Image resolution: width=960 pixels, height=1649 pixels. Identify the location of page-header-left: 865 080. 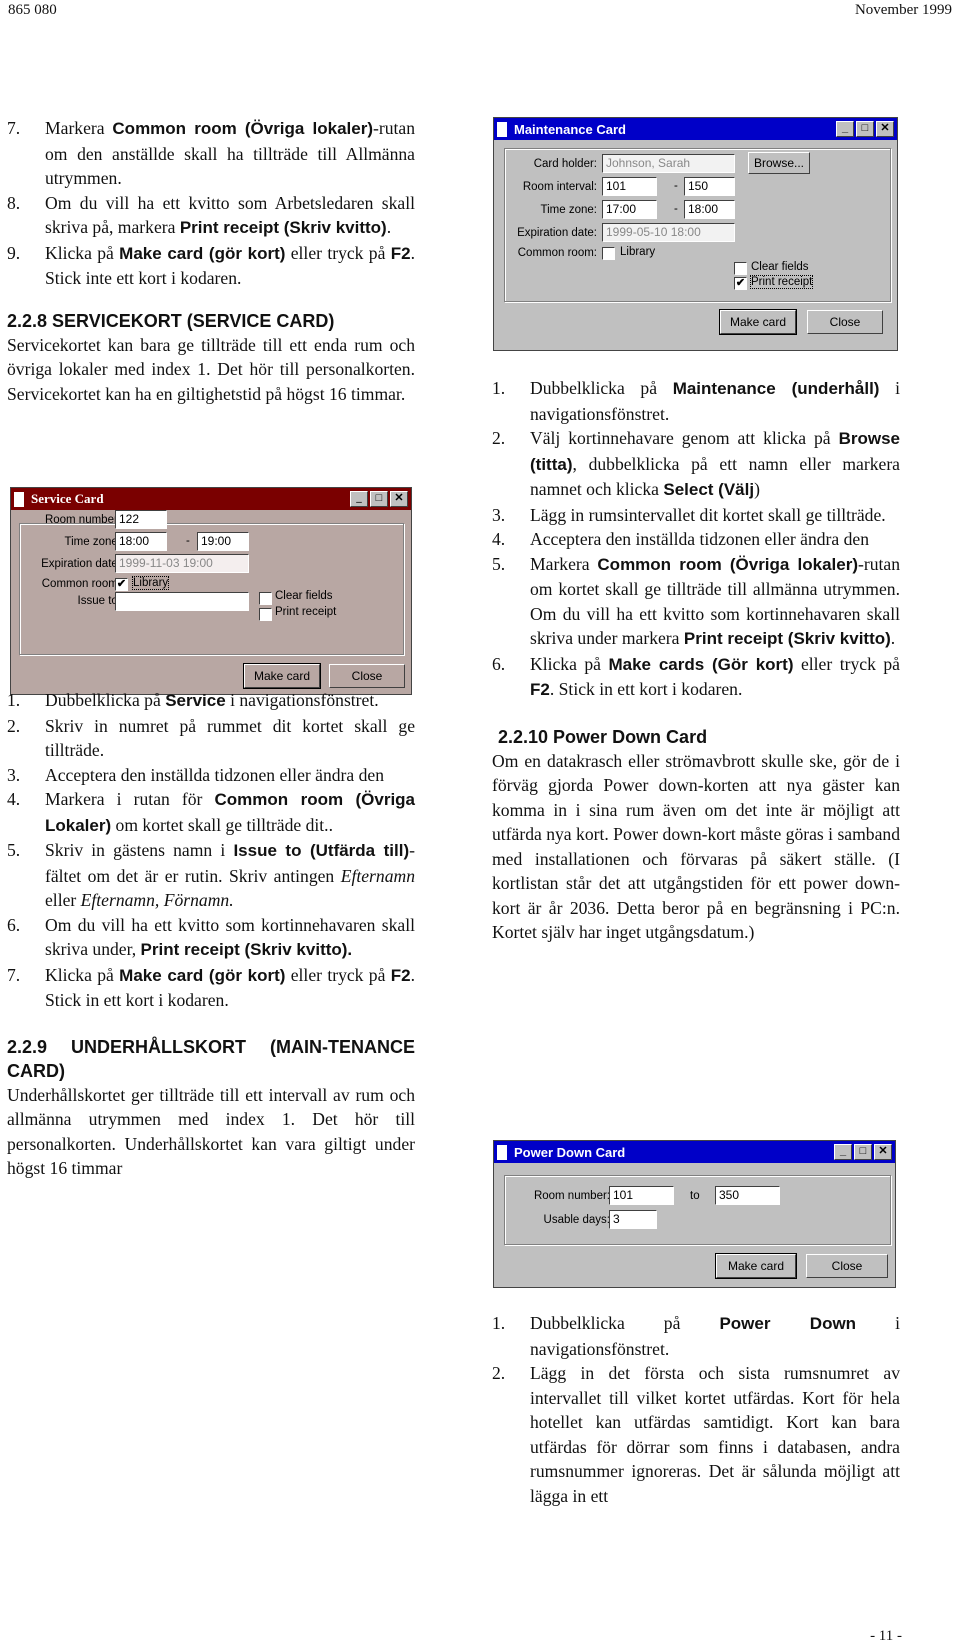
(32, 10).